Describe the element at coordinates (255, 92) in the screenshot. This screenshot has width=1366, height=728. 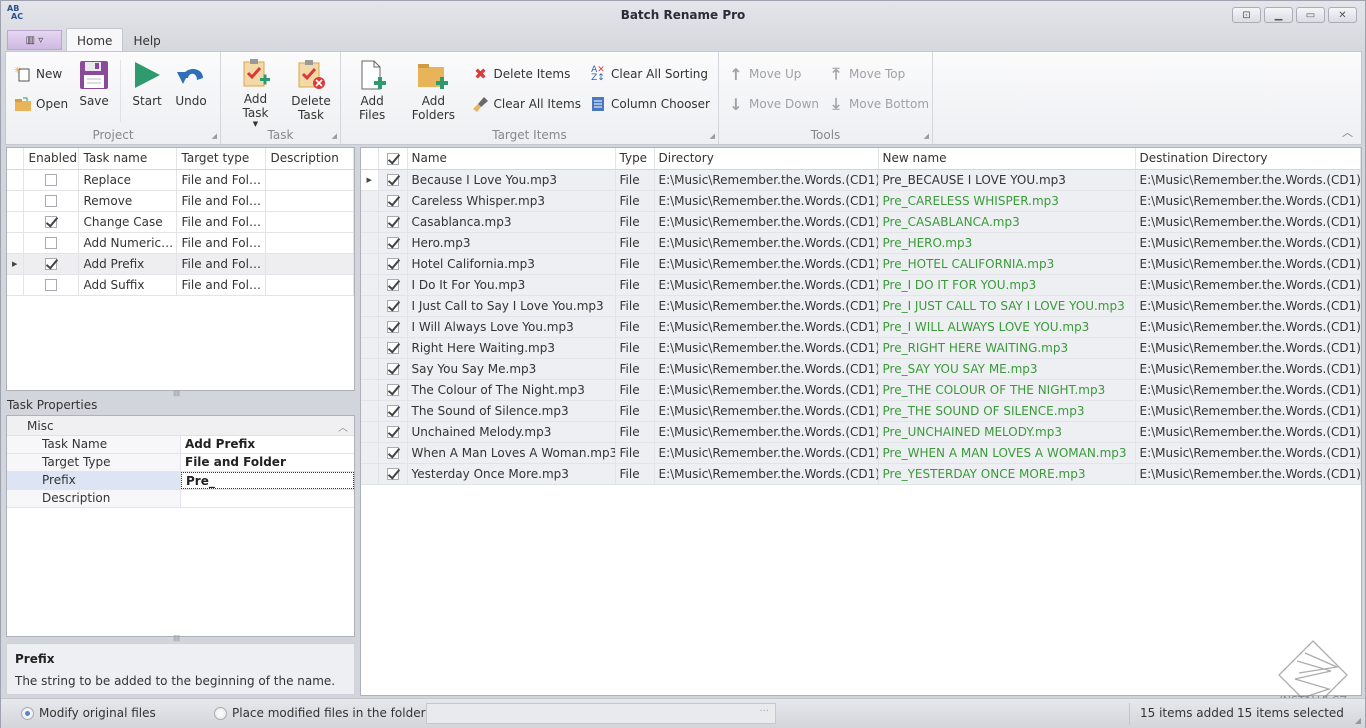
I see `add-task-button: Add Task ▼` at that location.